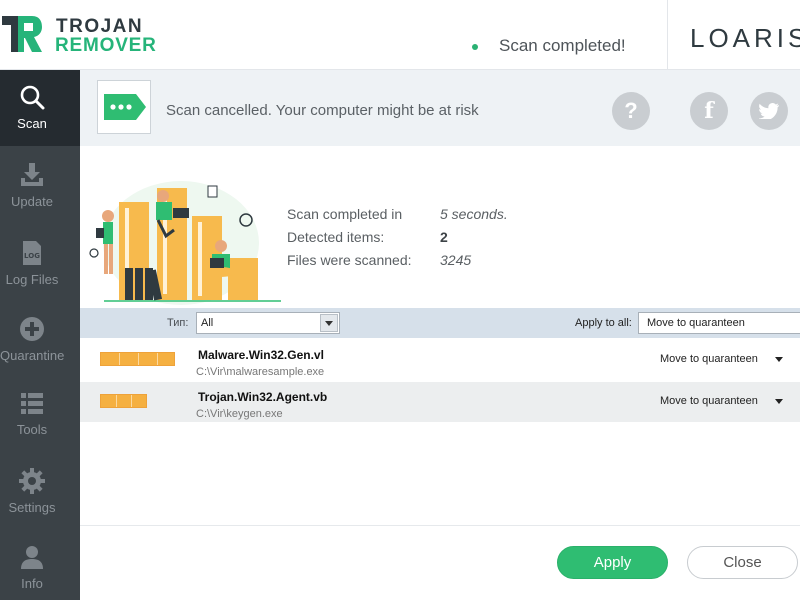  Describe the element at coordinates (456, 260) in the screenshot. I see `files-scanned-value: 3245` at that location.